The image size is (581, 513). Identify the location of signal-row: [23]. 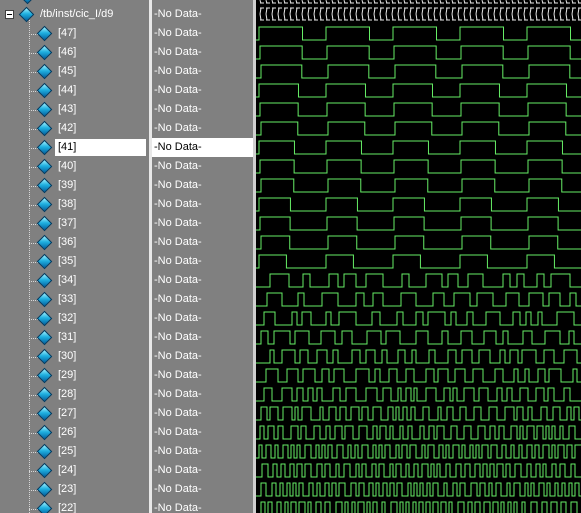
(74, 489).